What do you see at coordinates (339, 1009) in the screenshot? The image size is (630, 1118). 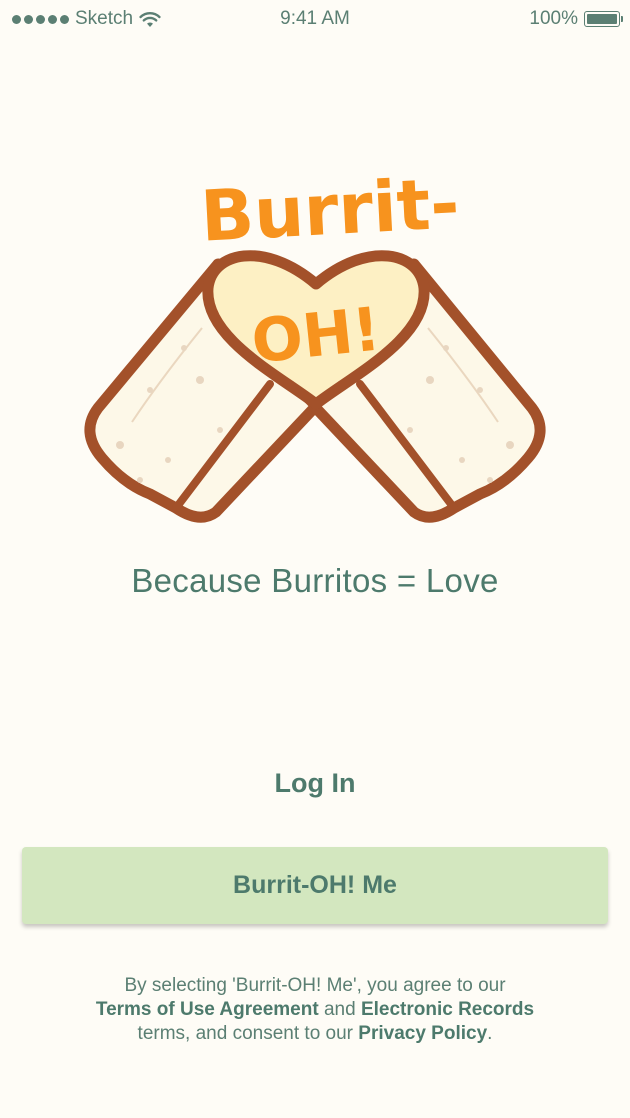 I see `terms-and: and` at bounding box center [339, 1009].